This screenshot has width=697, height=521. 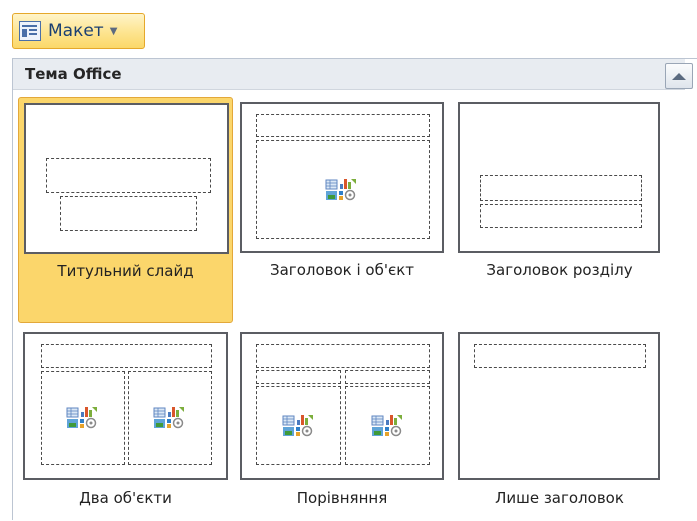 I want to click on layout-title-slide: Титульний слайд, so click(x=125, y=210).